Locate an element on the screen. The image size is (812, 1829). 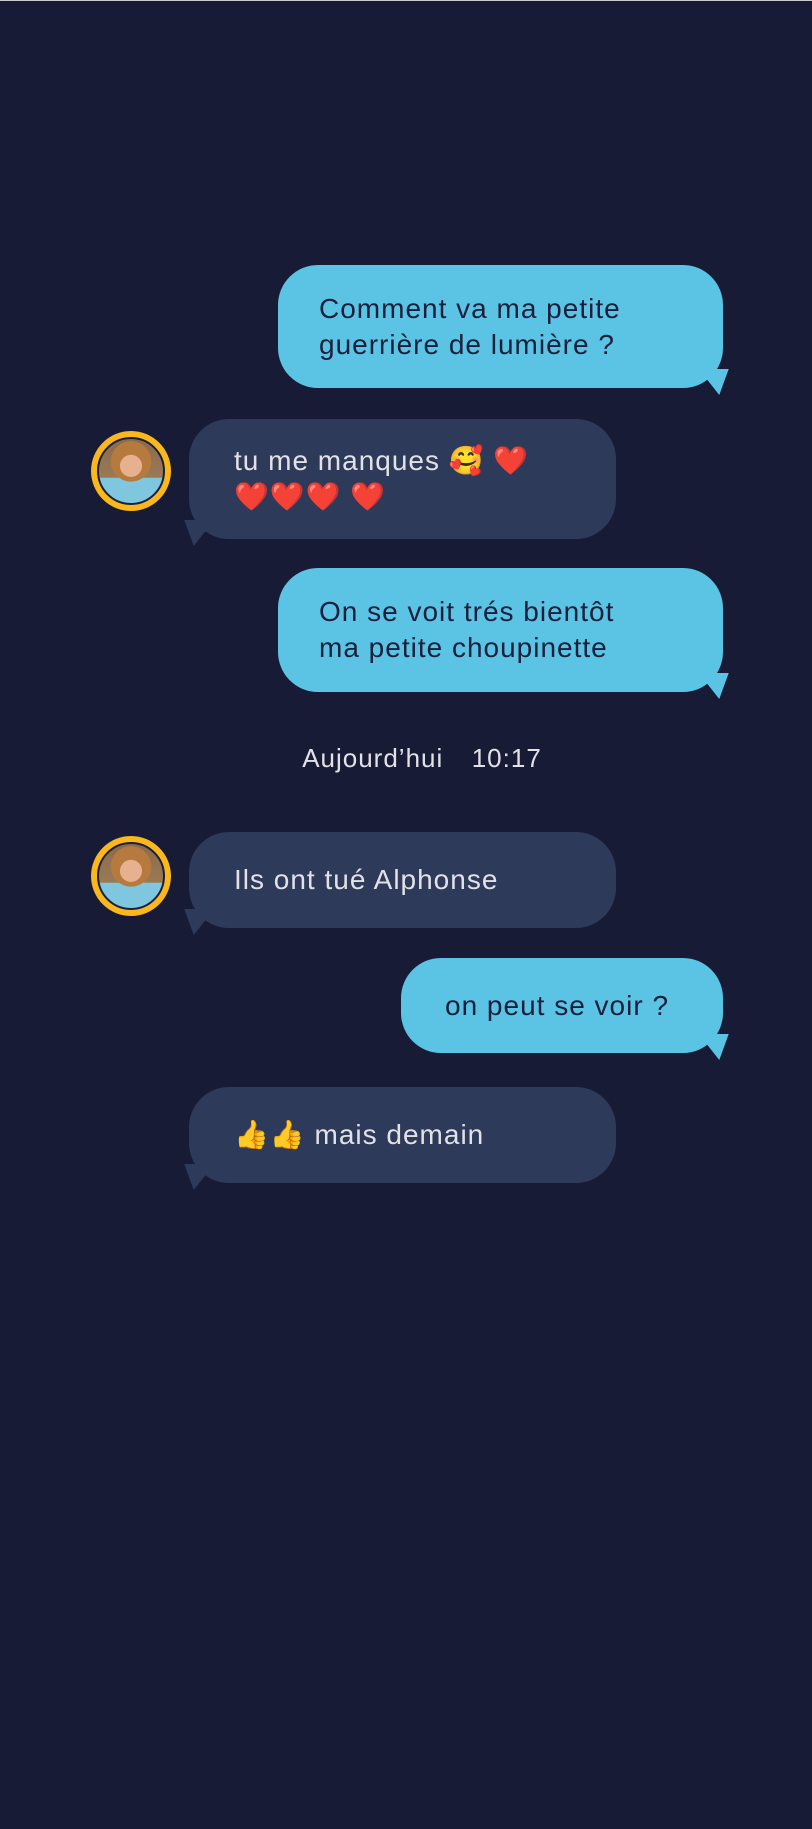
message-bubble-incoming: Ils ont tué Alphonse is located at coordinates (400, 883).